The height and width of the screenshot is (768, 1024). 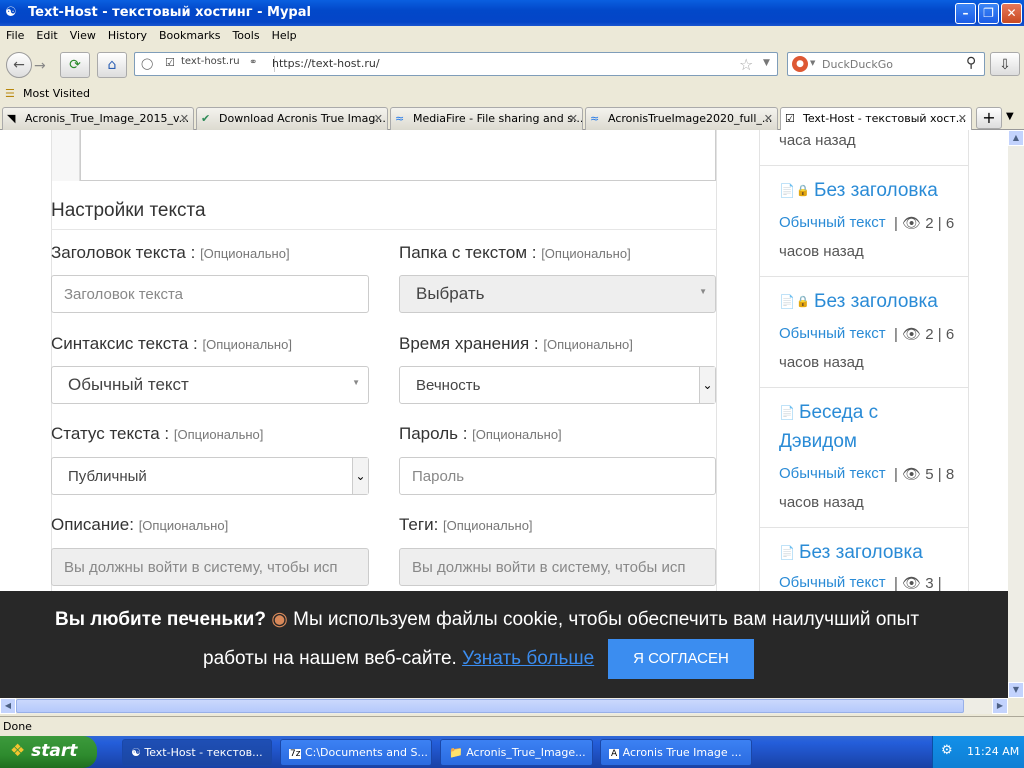 What do you see at coordinates (433, 433) in the screenshot?
I see `password-label-text: Пароль :` at bounding box center [433, 433].